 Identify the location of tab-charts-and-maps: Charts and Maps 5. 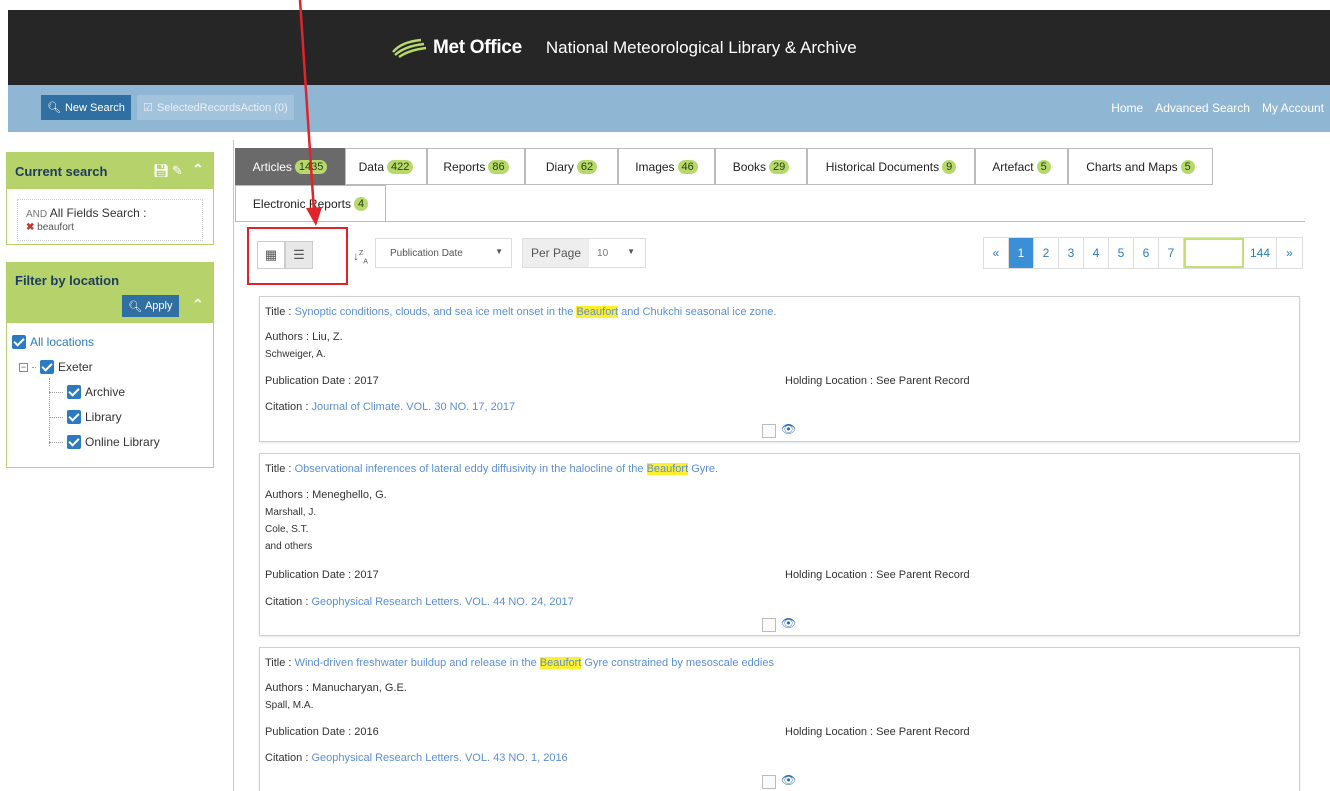
(1140, 166).